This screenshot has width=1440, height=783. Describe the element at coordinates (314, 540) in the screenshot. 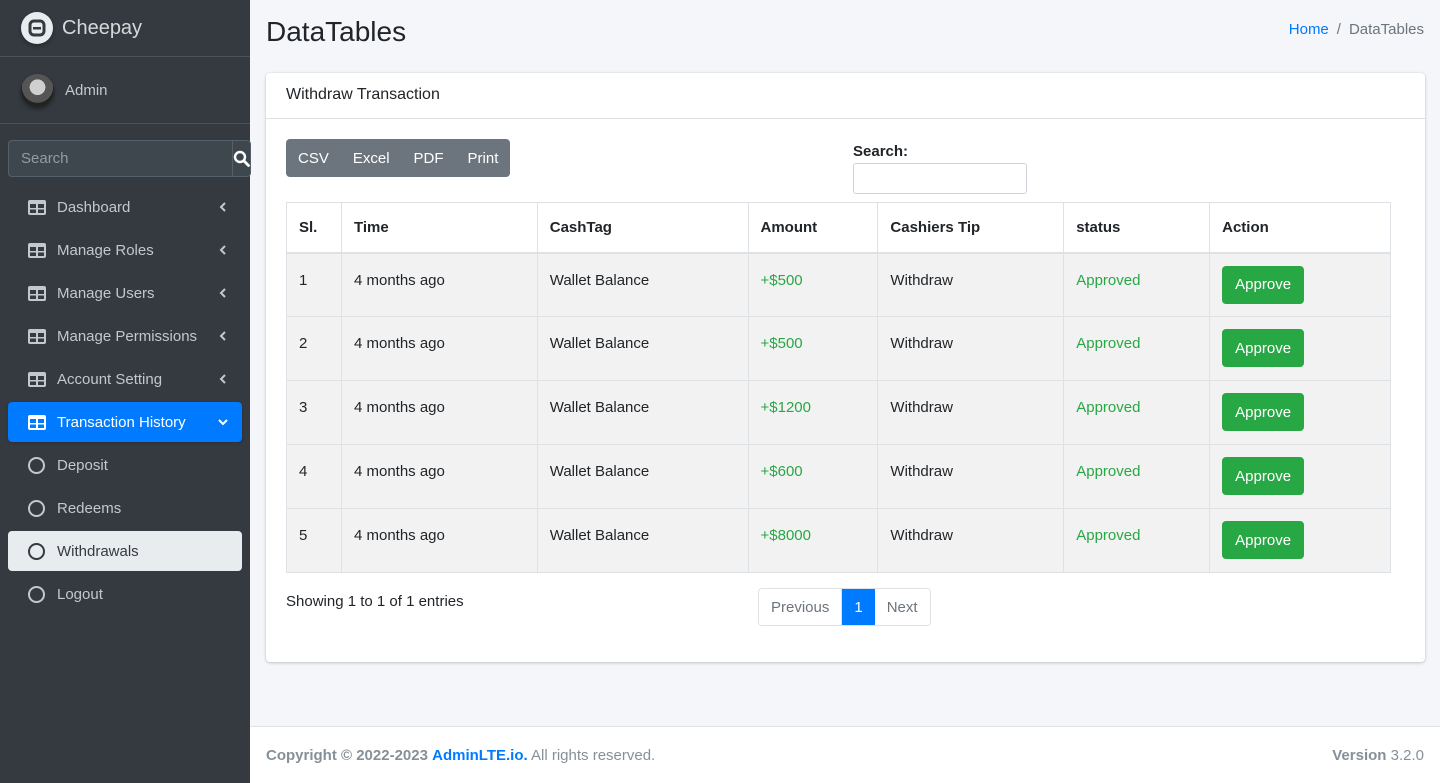

I see `cell-sl: 5` at that location.